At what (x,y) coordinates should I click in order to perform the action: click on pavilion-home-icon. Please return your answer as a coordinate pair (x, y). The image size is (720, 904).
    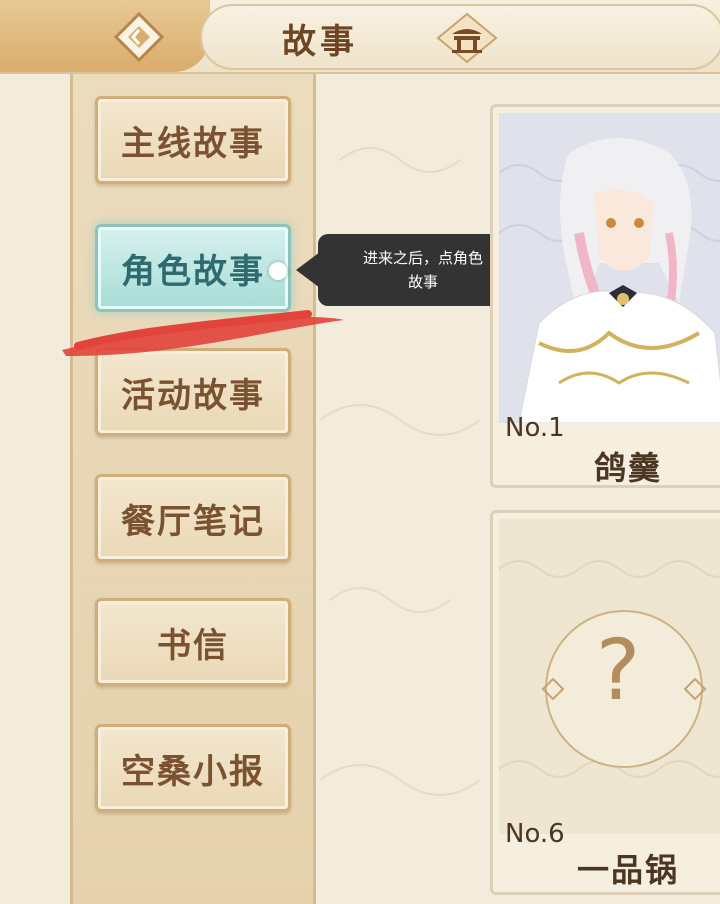
    Looking at the image, I should click on (467, 38).